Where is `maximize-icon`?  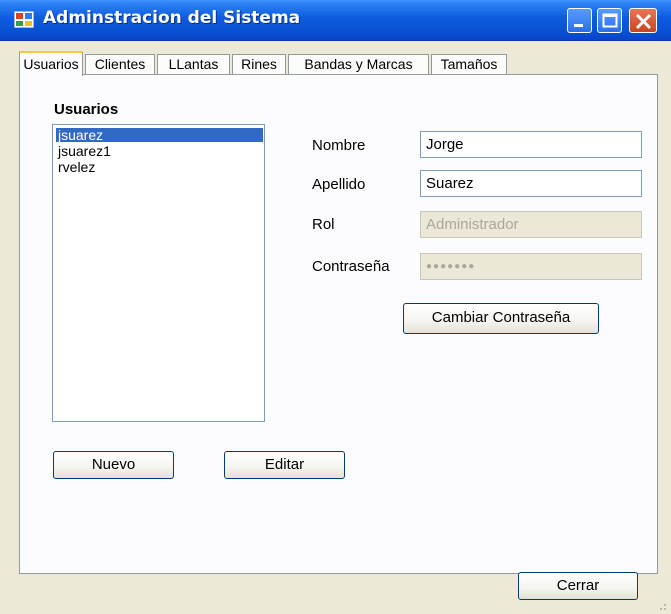 maximize-icon is located at coordinates (610, 20).